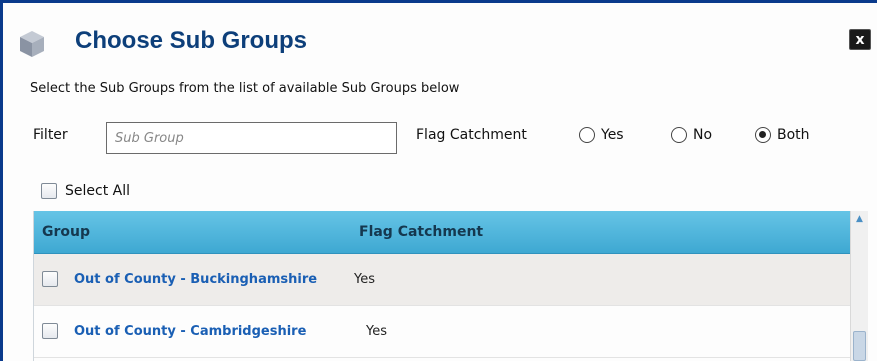 This screenshot has height=361, width=877. What do you see at coordinates (66, 232) in the screenshot?
I see `column-header-group: Group` at bounding box center [66, 232].